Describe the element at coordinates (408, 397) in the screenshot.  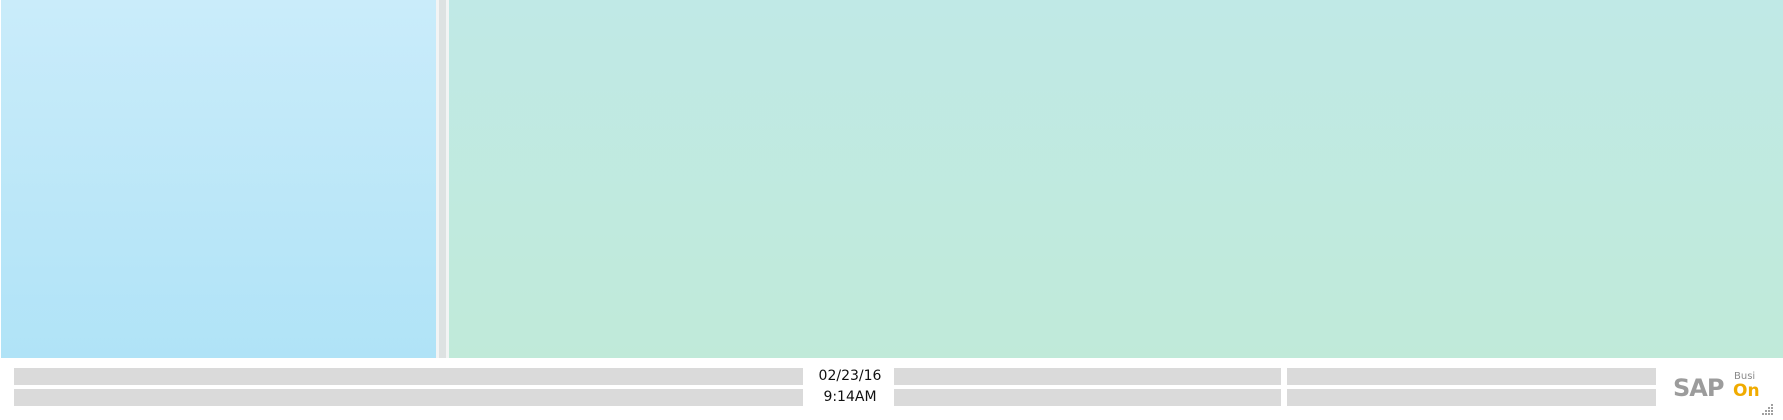
I see `status-field-1-bottom` at that location.